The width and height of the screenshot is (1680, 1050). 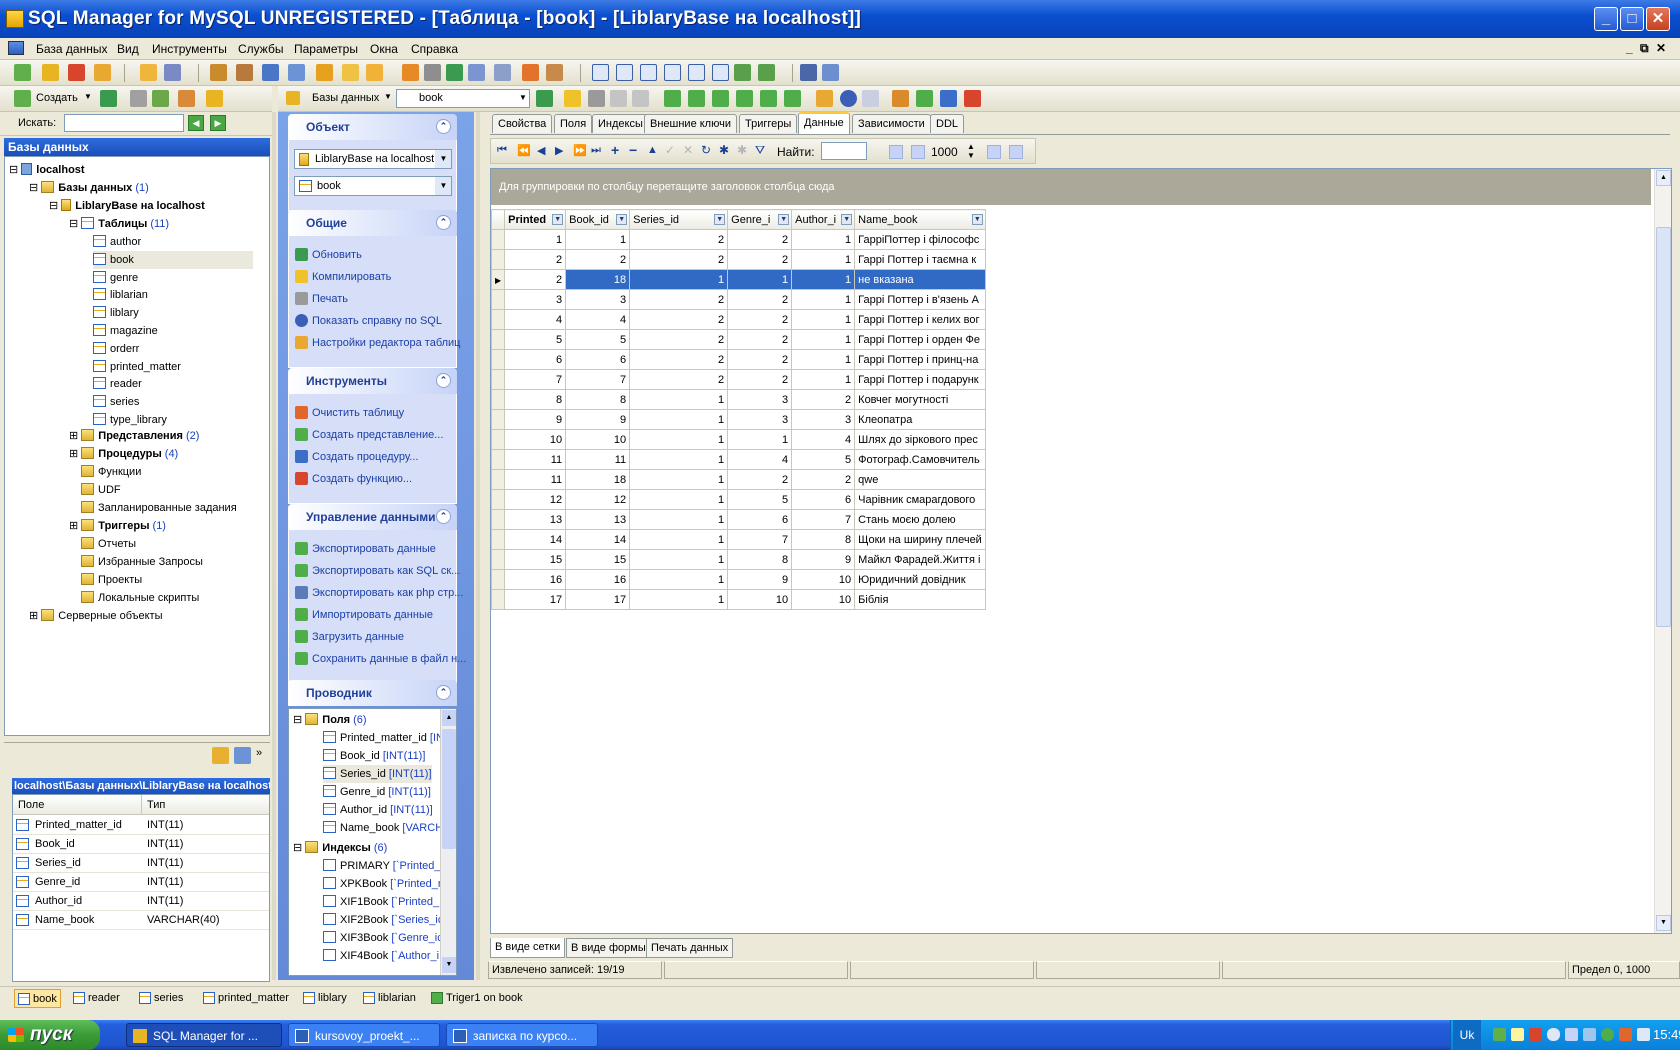 What do you see at coordinates (50, 72) in the screenshot?
I see `unregister-db-icon` at bounding box center [50, 72].